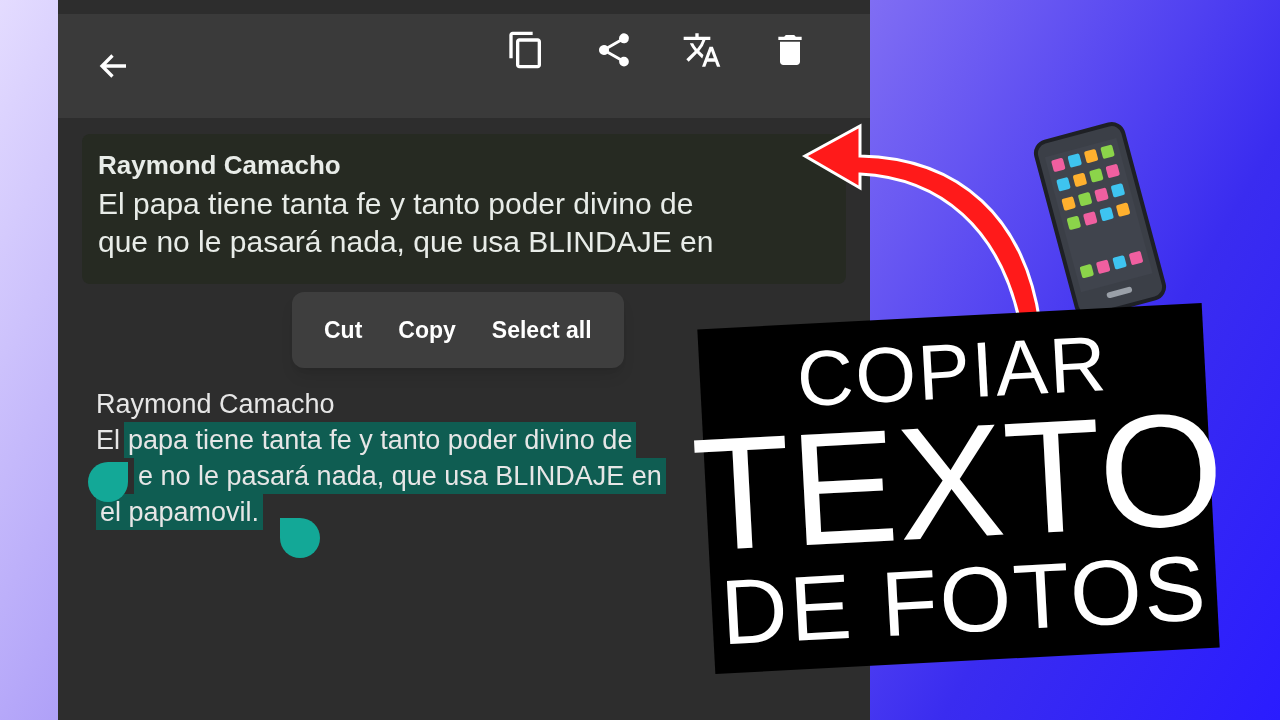  Describe the element at coordinates (108, 440) in the screenshot. I see `message-text: El` at that location.